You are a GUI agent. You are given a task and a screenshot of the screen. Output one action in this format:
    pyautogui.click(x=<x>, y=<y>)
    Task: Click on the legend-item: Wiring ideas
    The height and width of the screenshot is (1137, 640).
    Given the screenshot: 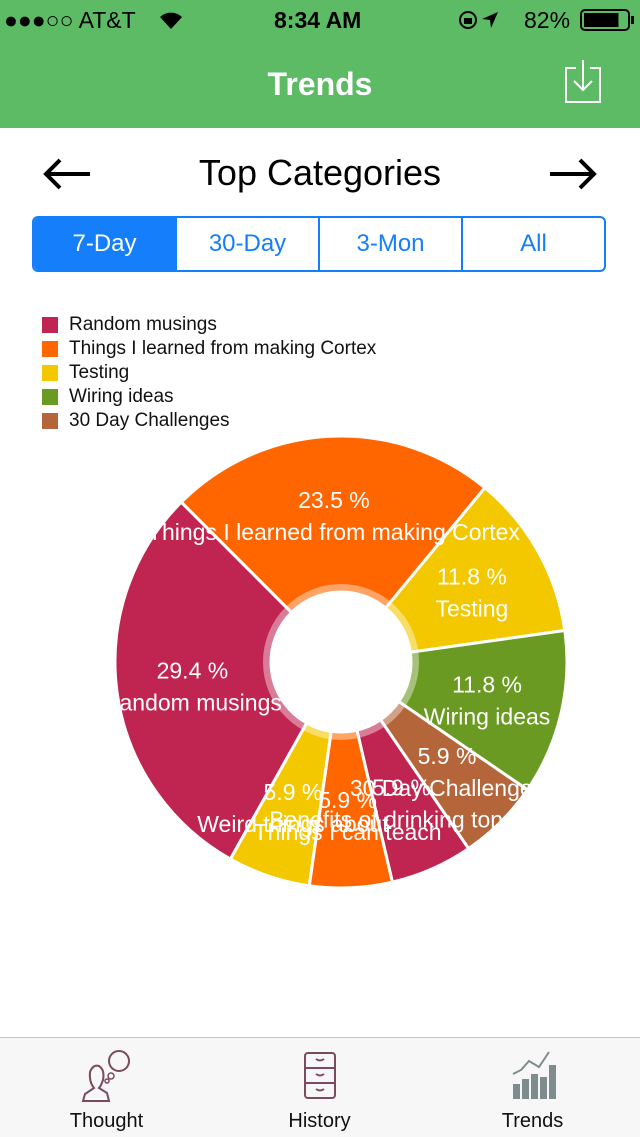 What is the action you would take?
    pyautogui.click(x=209, y=397)
    